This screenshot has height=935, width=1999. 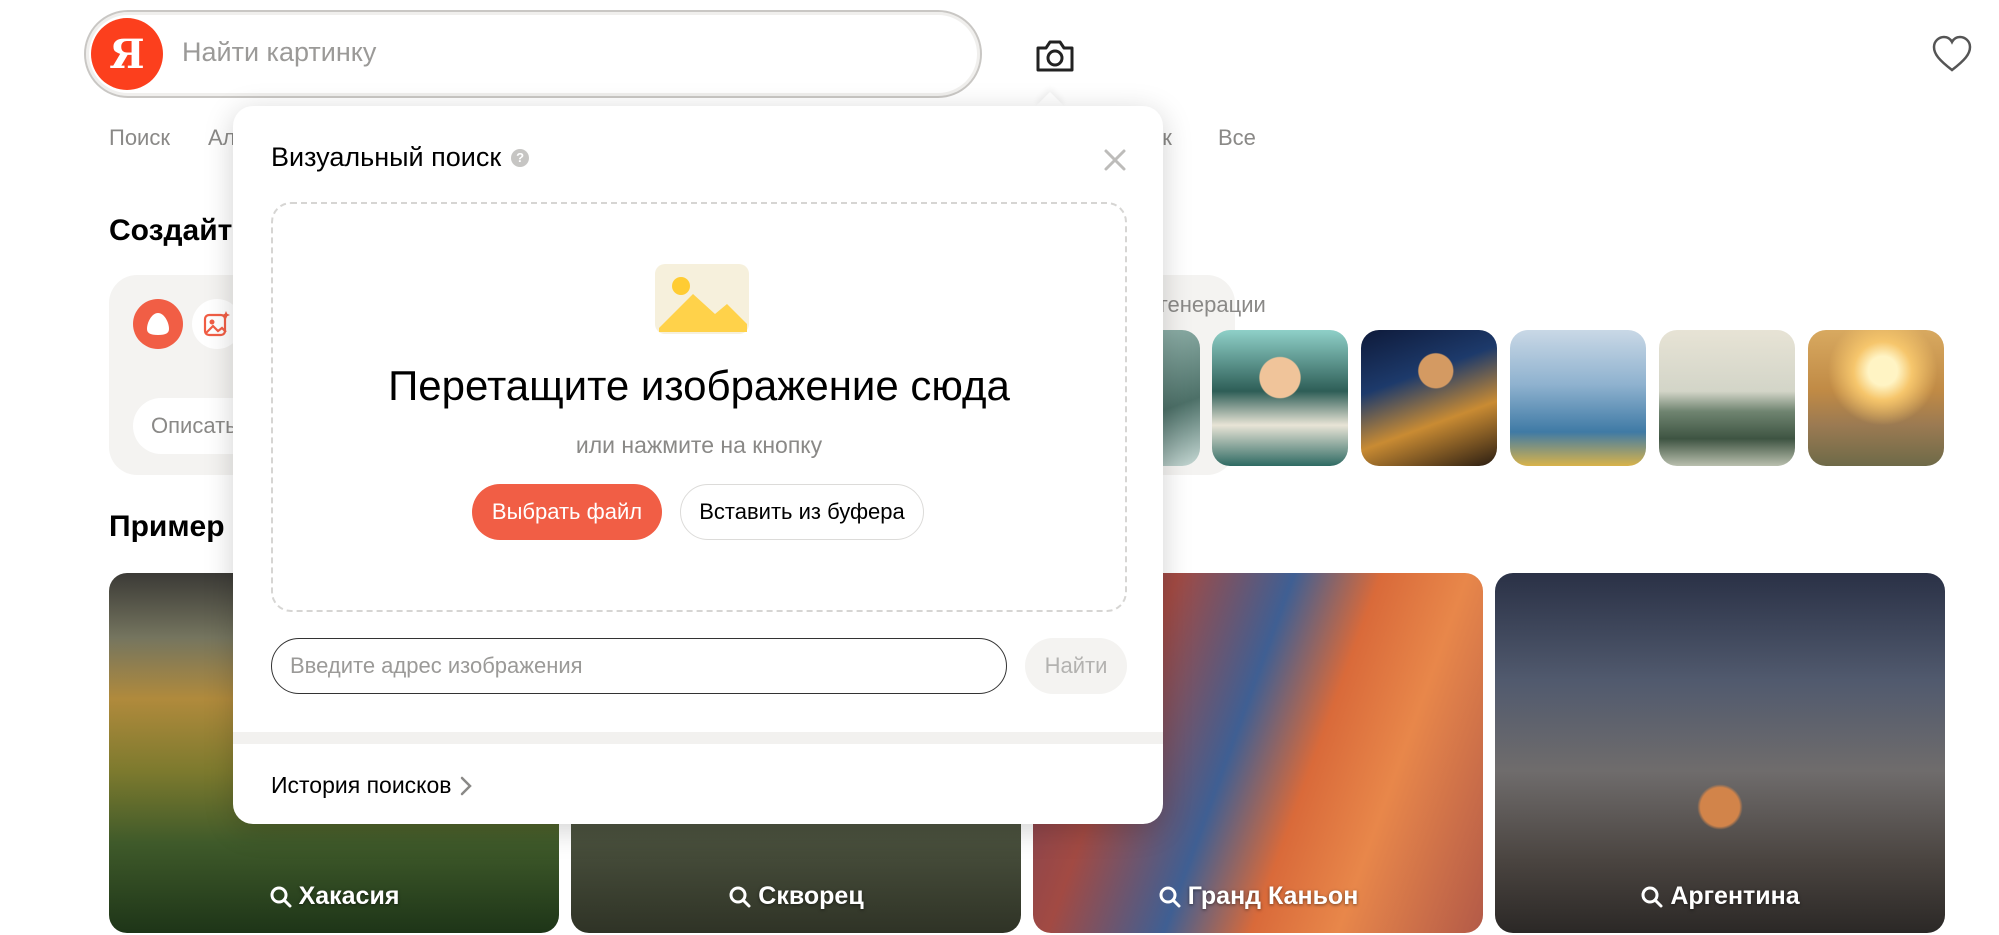 I want to click on find-button: Найти, so click(x=1076, y=666).